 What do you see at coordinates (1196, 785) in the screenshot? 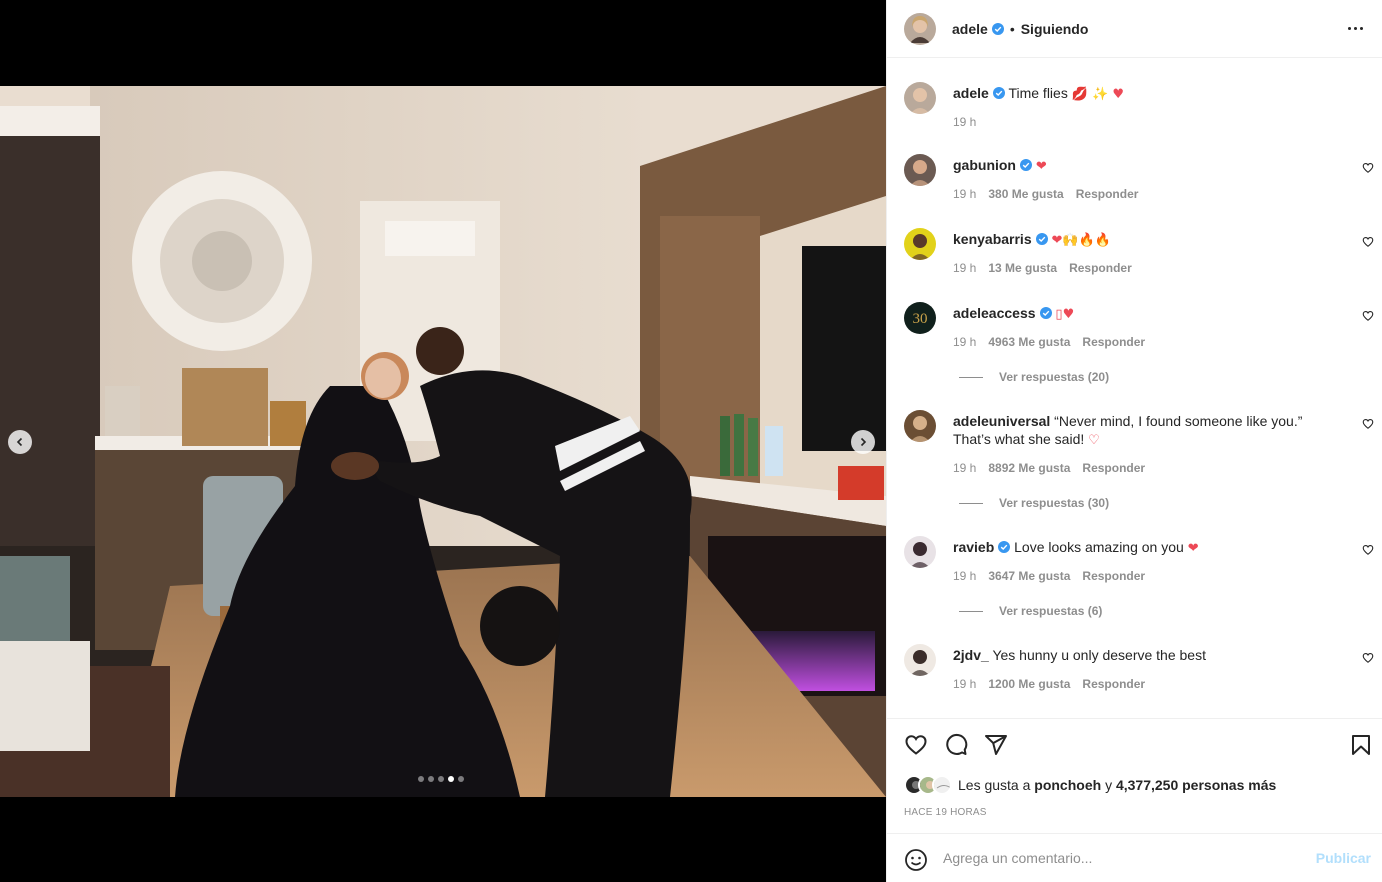
I see `likes-others: 4,377,250 personas más` at bounding box center [1196, 785].